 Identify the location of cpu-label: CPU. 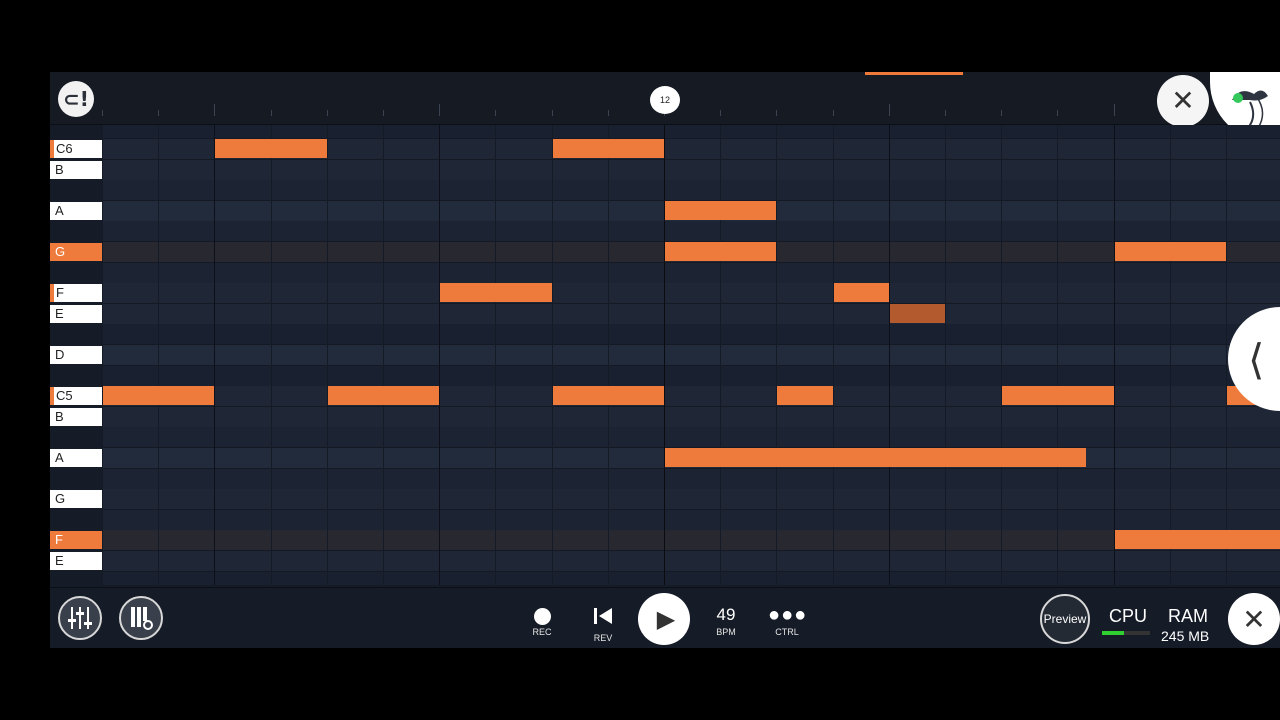
(1128, 616).